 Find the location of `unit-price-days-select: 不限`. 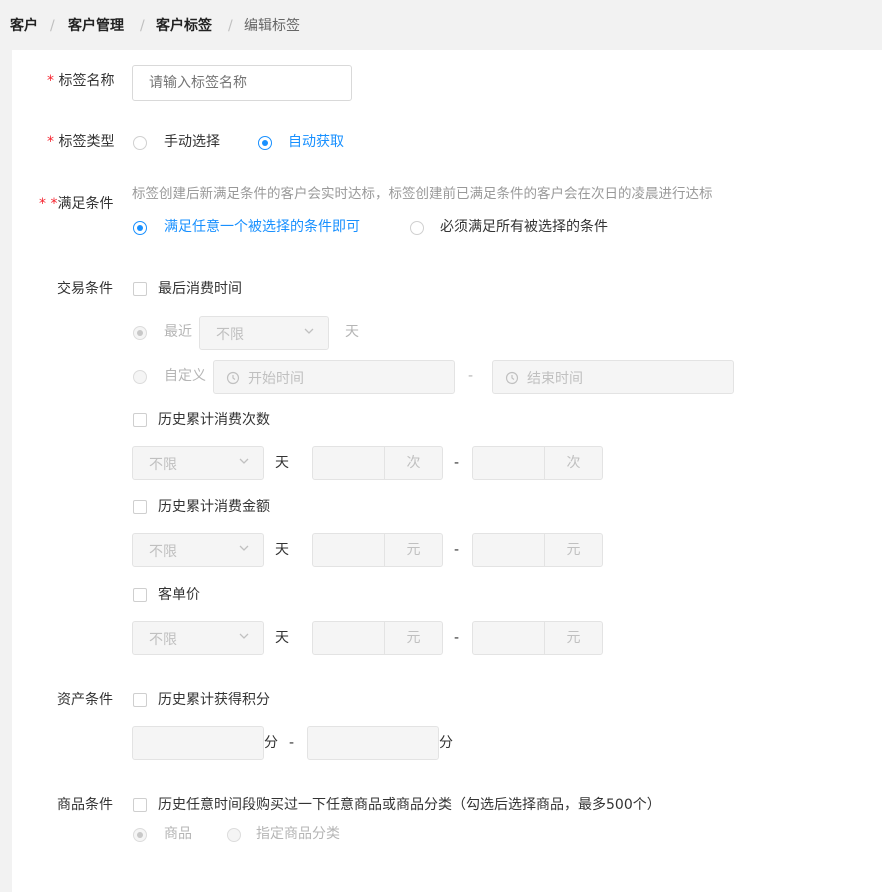

unit-price-days-select: 不限 is located at coordinates (198, 638).